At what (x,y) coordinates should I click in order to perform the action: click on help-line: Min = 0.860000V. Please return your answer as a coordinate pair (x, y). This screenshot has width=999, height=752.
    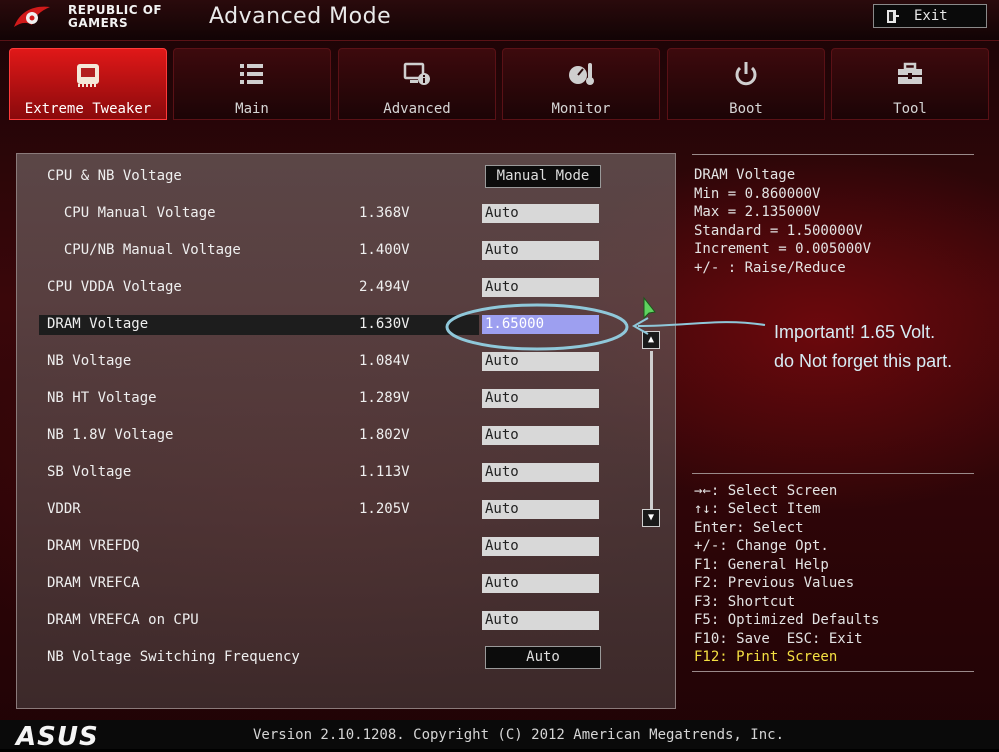
    Looking at the image, I should click on (757, 194).